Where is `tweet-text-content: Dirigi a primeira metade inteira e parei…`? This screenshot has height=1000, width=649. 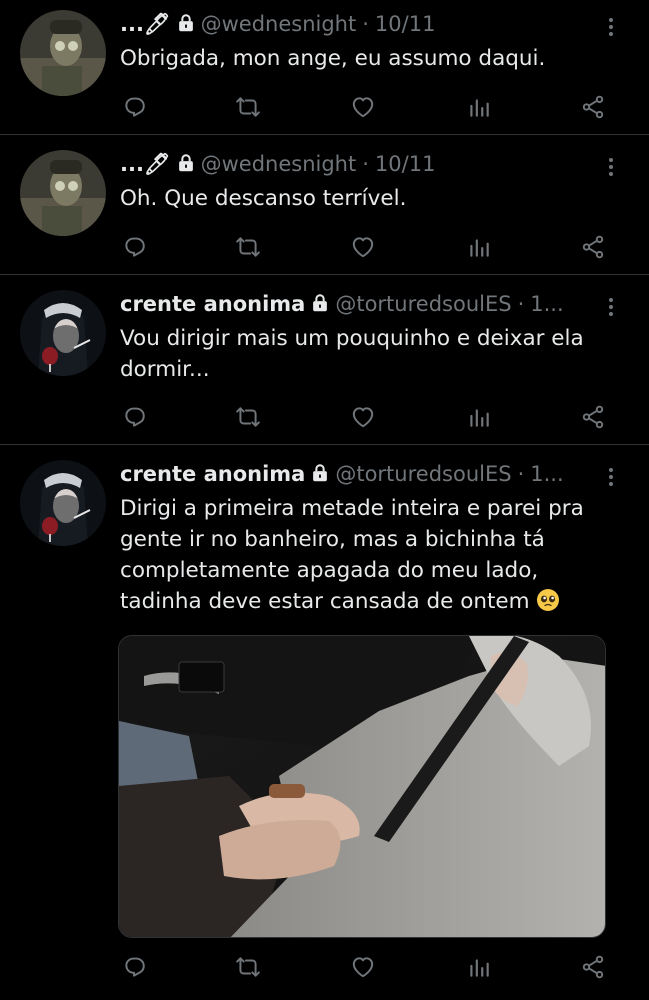
tweet-text-content: Dirigi a primeira metade inteira e parei… is located at coordinates (352, 555).